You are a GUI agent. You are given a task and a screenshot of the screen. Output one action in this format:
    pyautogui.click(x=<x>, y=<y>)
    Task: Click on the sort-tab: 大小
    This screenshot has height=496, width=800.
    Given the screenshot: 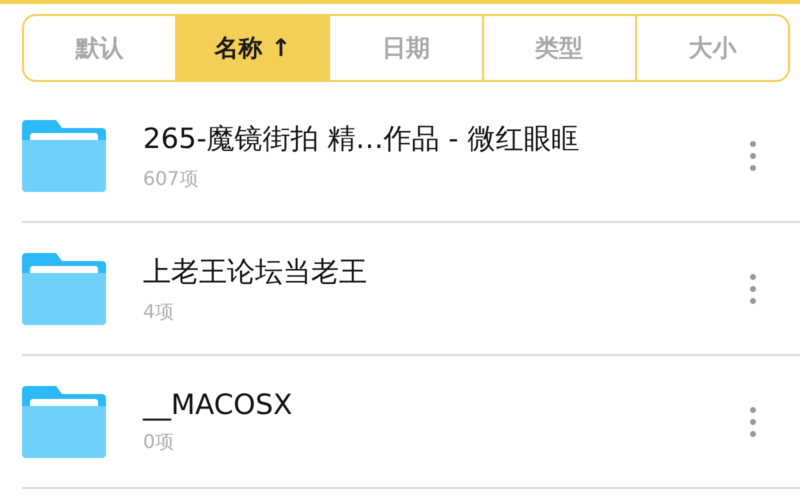 What is the action you would take?
    pyautogui.click(x=711, y=48)
    